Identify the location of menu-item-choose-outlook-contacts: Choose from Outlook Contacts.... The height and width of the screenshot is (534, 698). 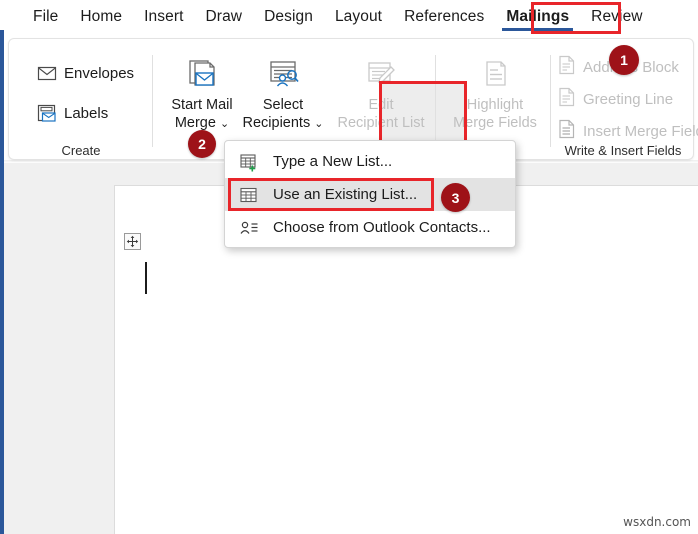
(370, 227).